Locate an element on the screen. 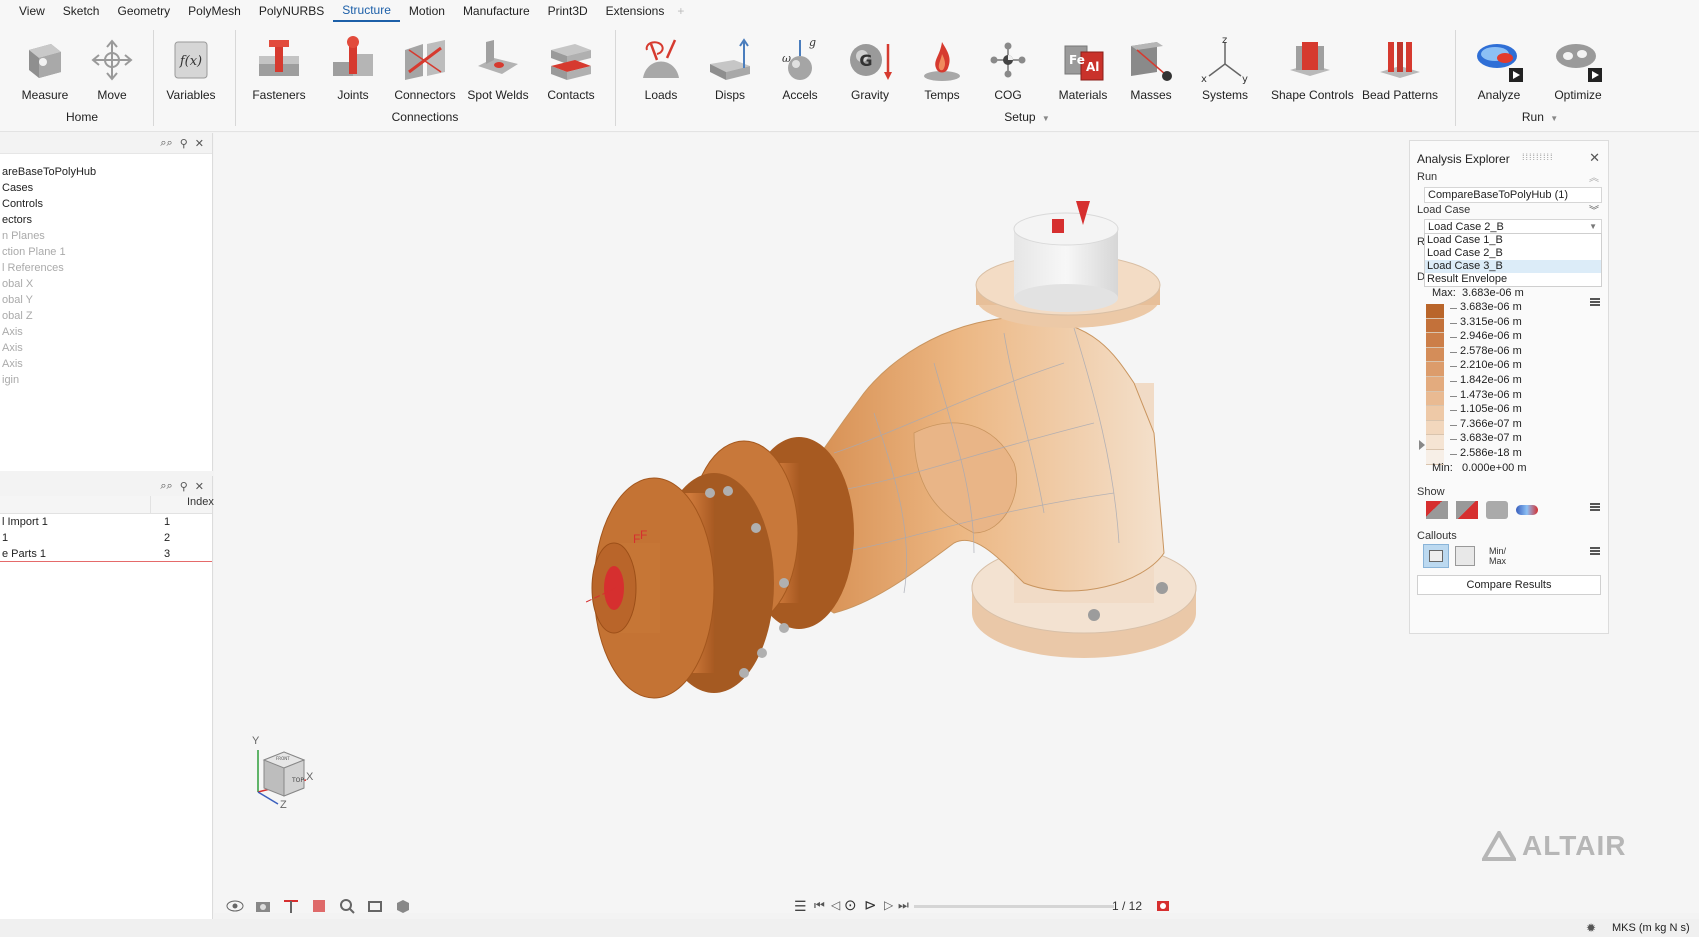 The width and height of the screenshot is (1699, 937). variables-button: f(x) Variables is located at coordinates (191, 69).